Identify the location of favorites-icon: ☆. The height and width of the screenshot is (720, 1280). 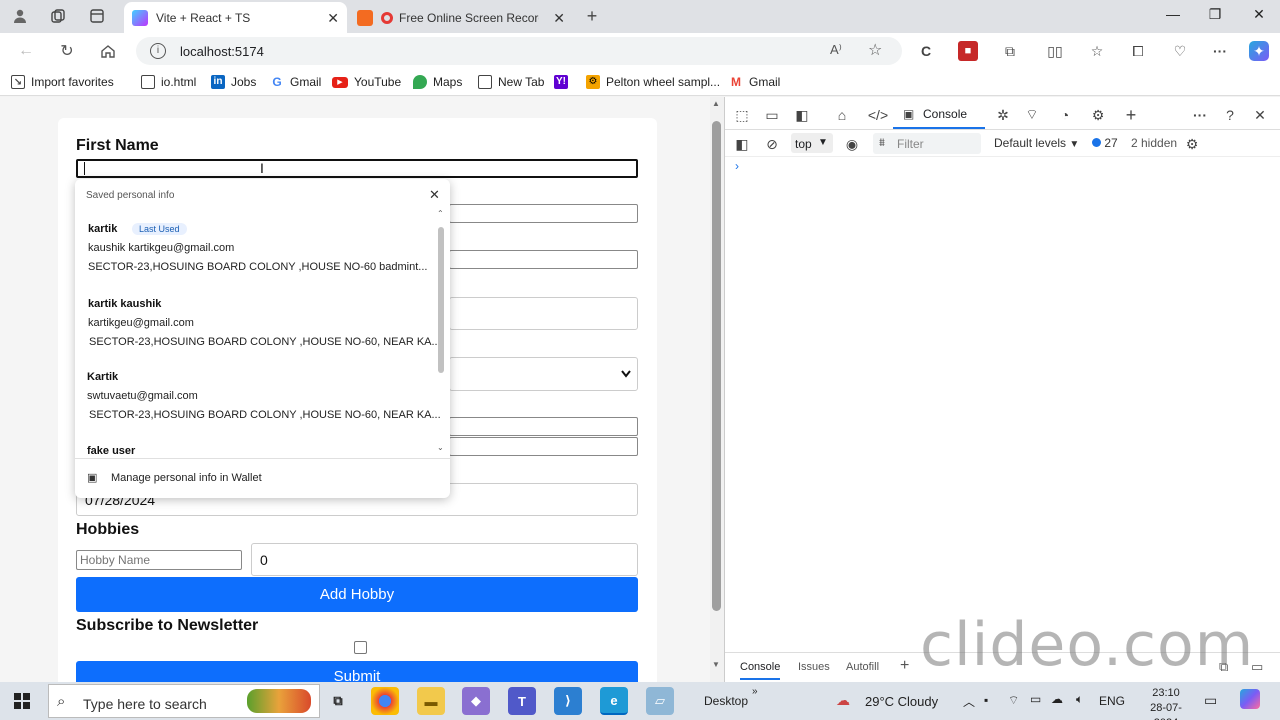
(1097, 51).